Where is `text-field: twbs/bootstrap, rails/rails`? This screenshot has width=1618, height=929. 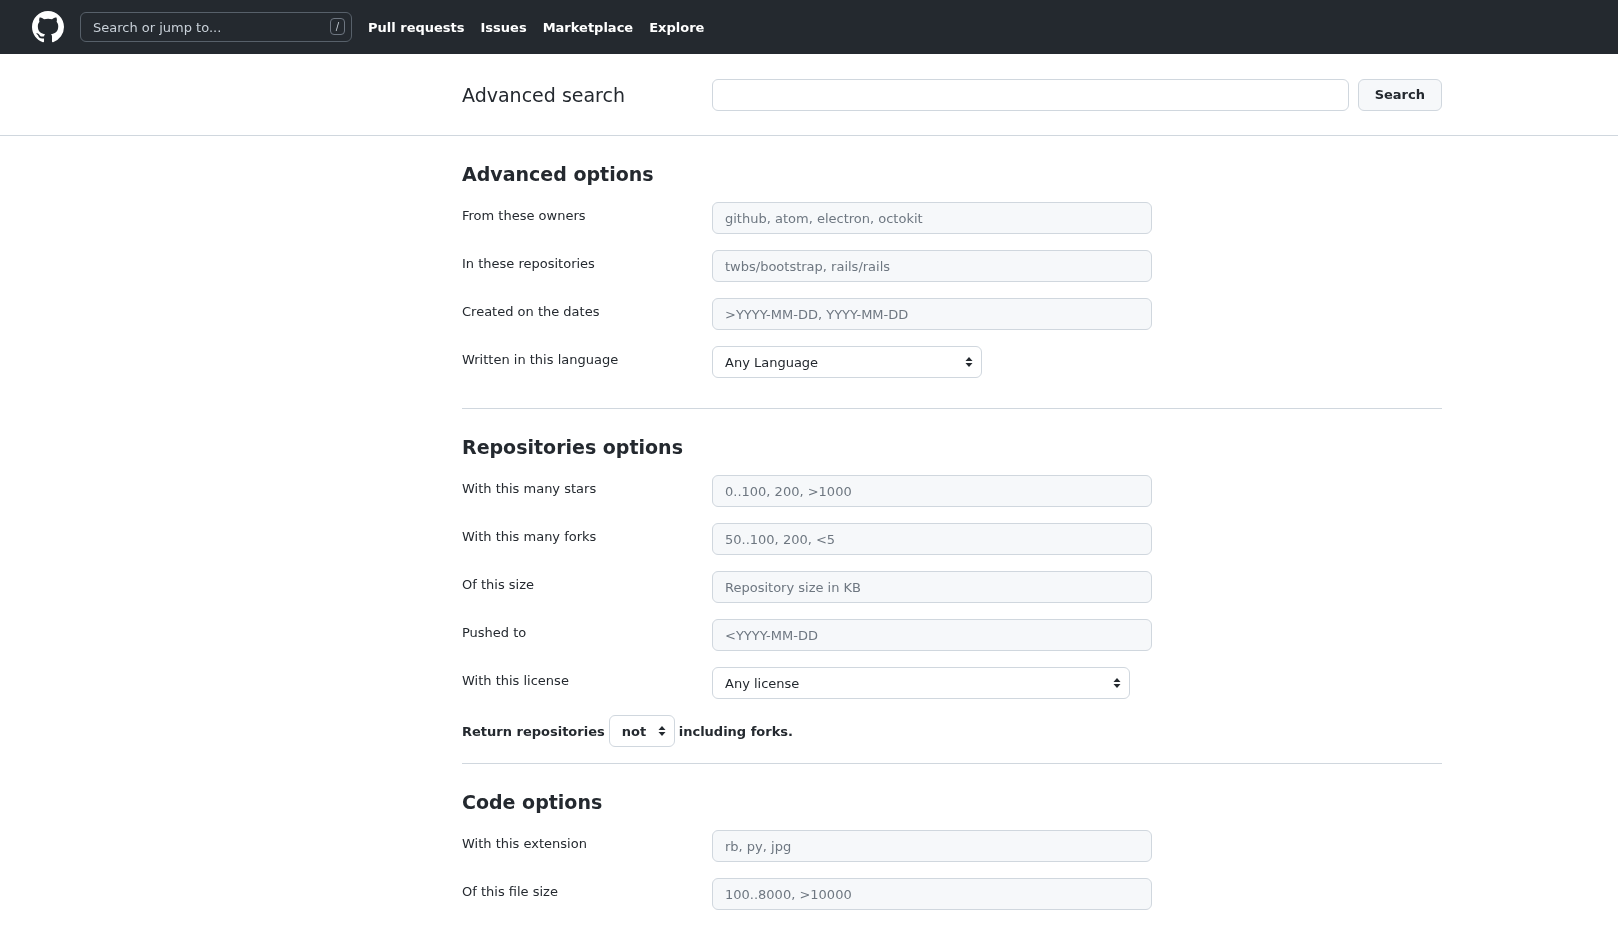
text-field: twbs/bootstrap, rails/rails is located at coordinates (932, 266).